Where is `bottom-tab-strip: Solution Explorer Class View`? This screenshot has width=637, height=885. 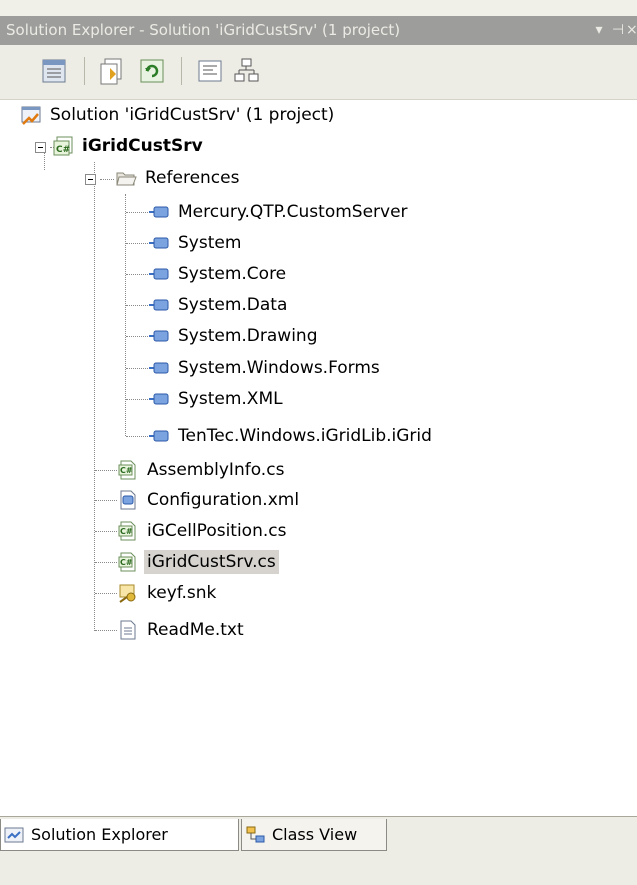
bottom-tab-strip: Solution Explorer Class View is located at coordinates (318, 850).